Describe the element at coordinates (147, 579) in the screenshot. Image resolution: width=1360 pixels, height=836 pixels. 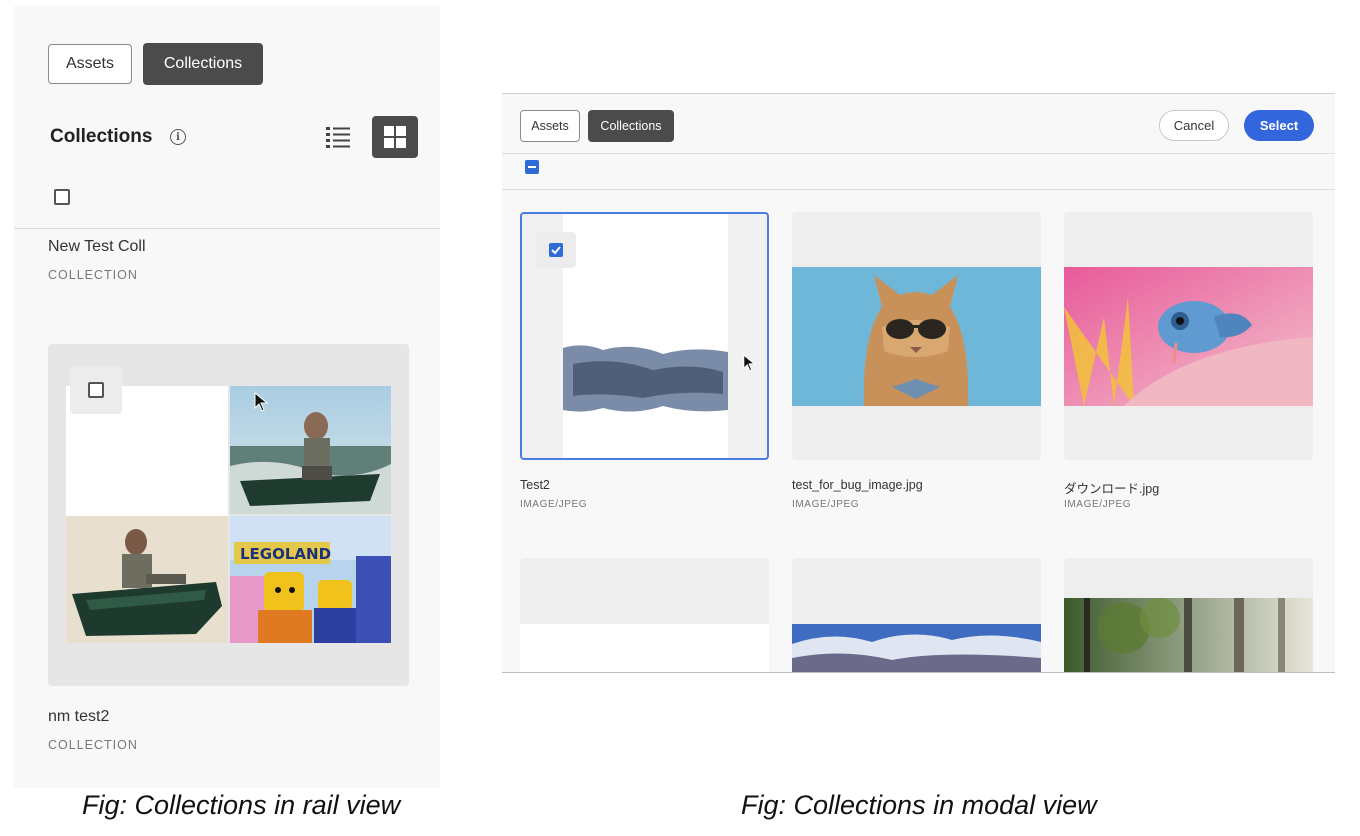
I see `jetski-thumbnail` at that location.